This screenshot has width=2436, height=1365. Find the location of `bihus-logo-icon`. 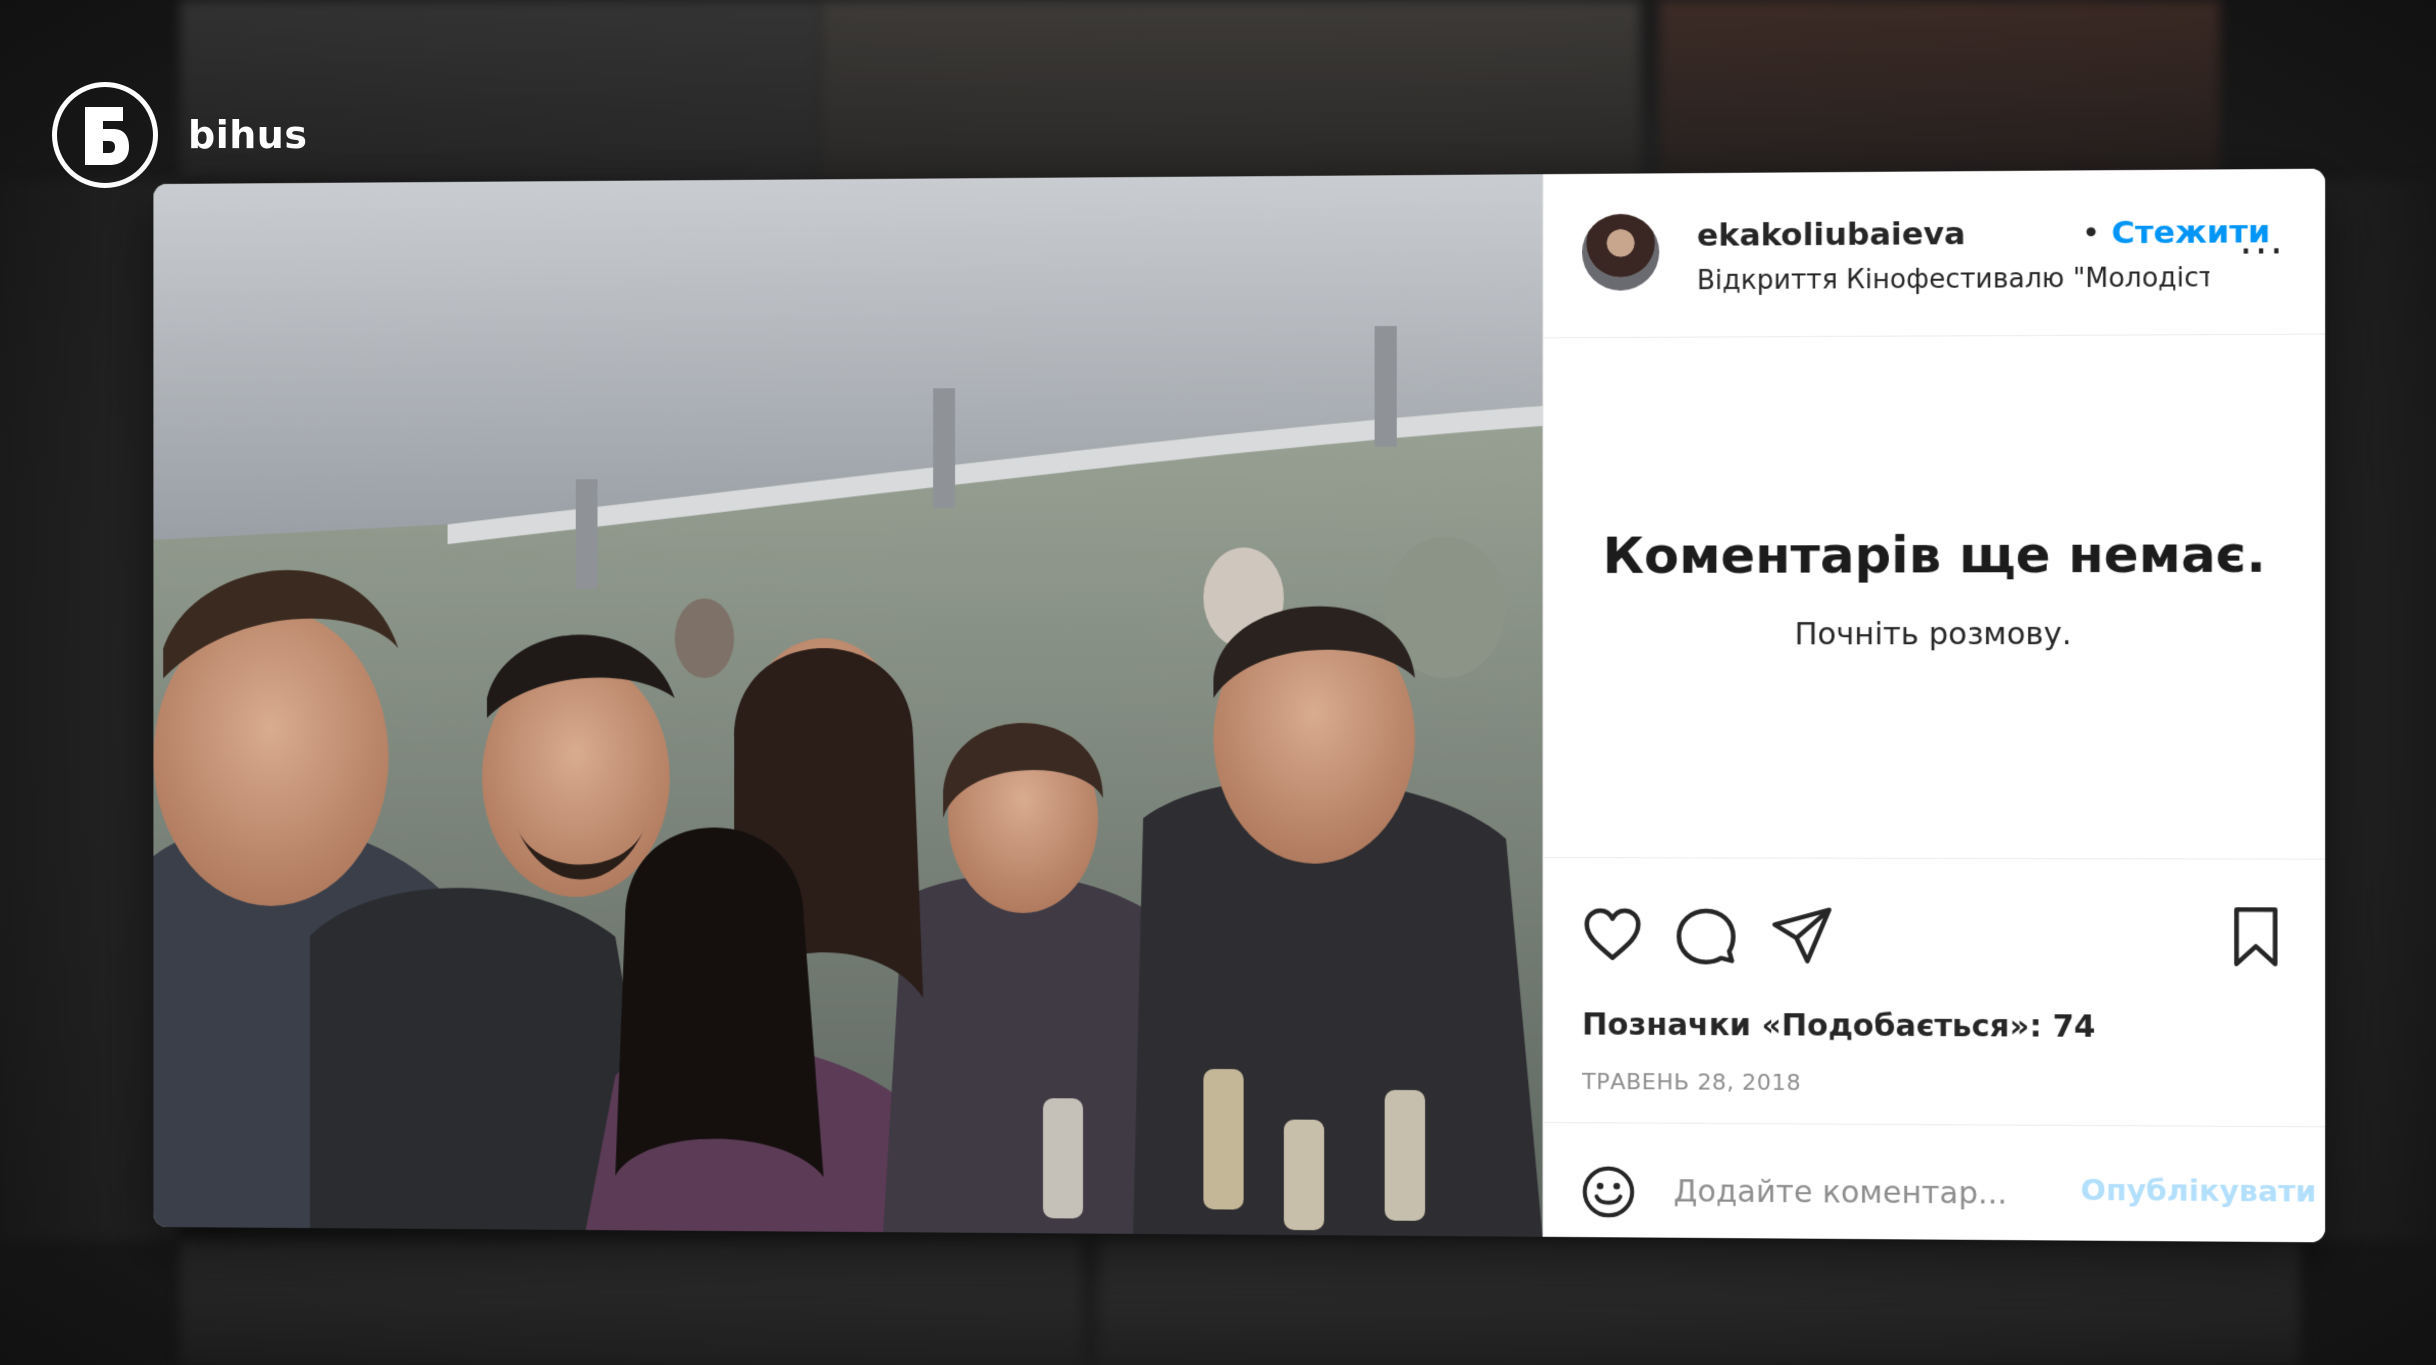

bihus-logo-icon is located at coordinates (105, 135).